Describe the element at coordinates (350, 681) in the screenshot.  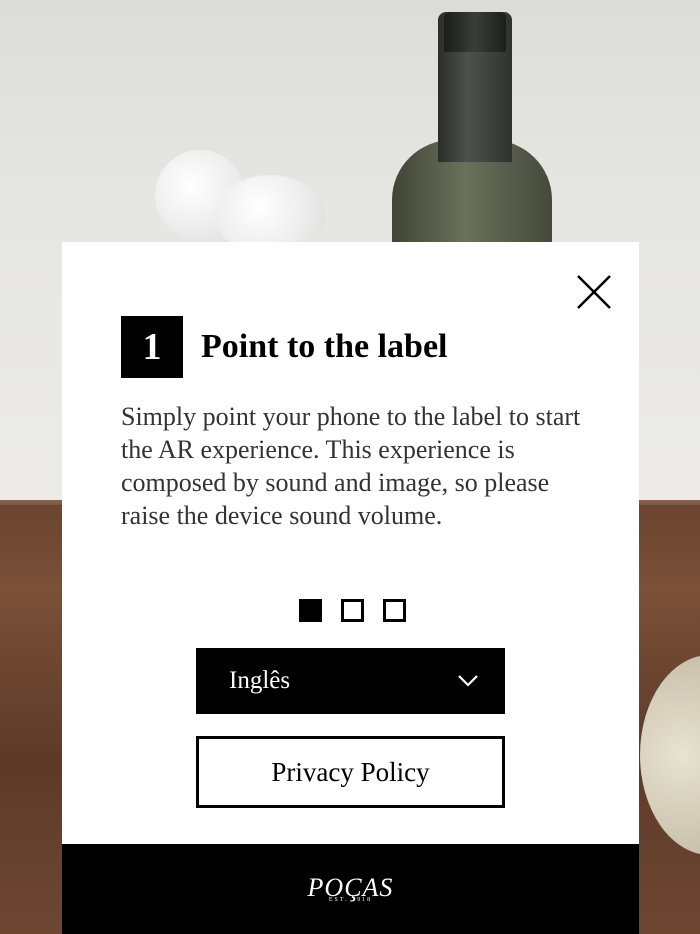
I see `language-select: Inglês` at that location.